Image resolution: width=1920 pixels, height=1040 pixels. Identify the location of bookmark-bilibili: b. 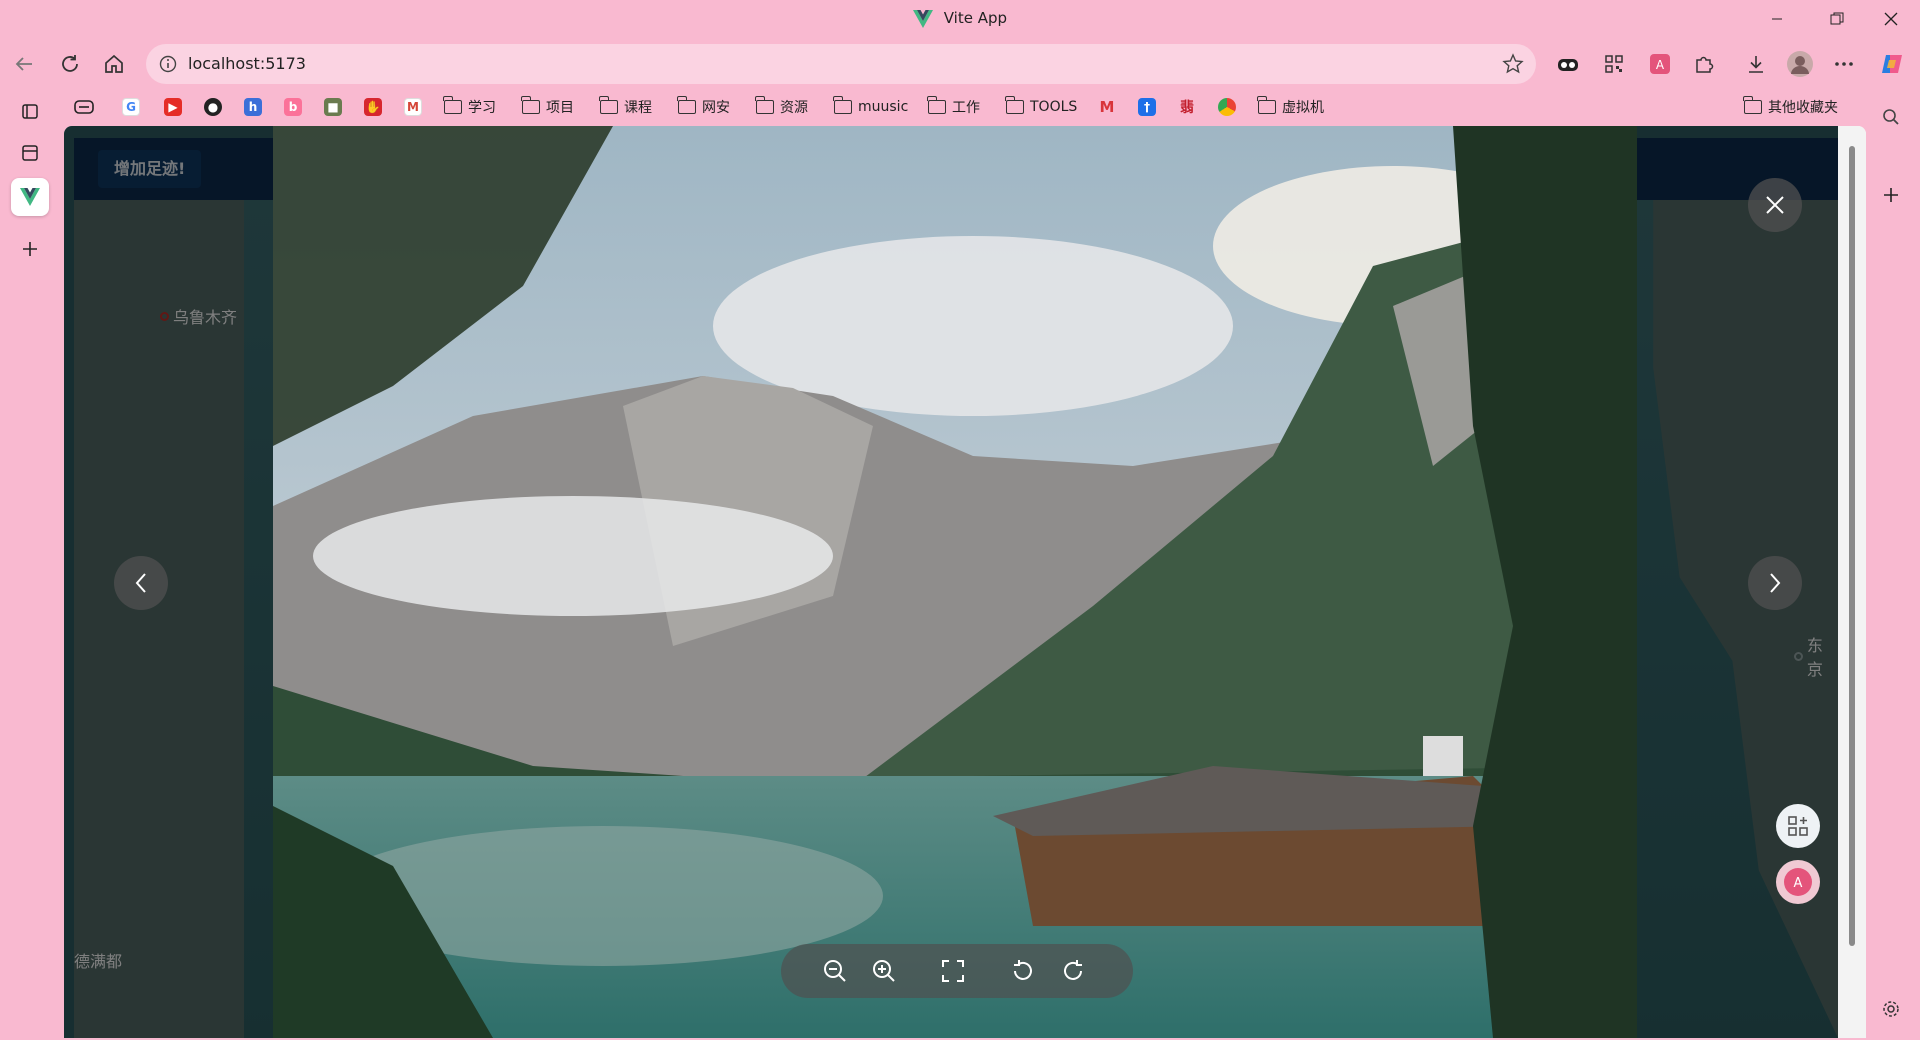
(296, 107).